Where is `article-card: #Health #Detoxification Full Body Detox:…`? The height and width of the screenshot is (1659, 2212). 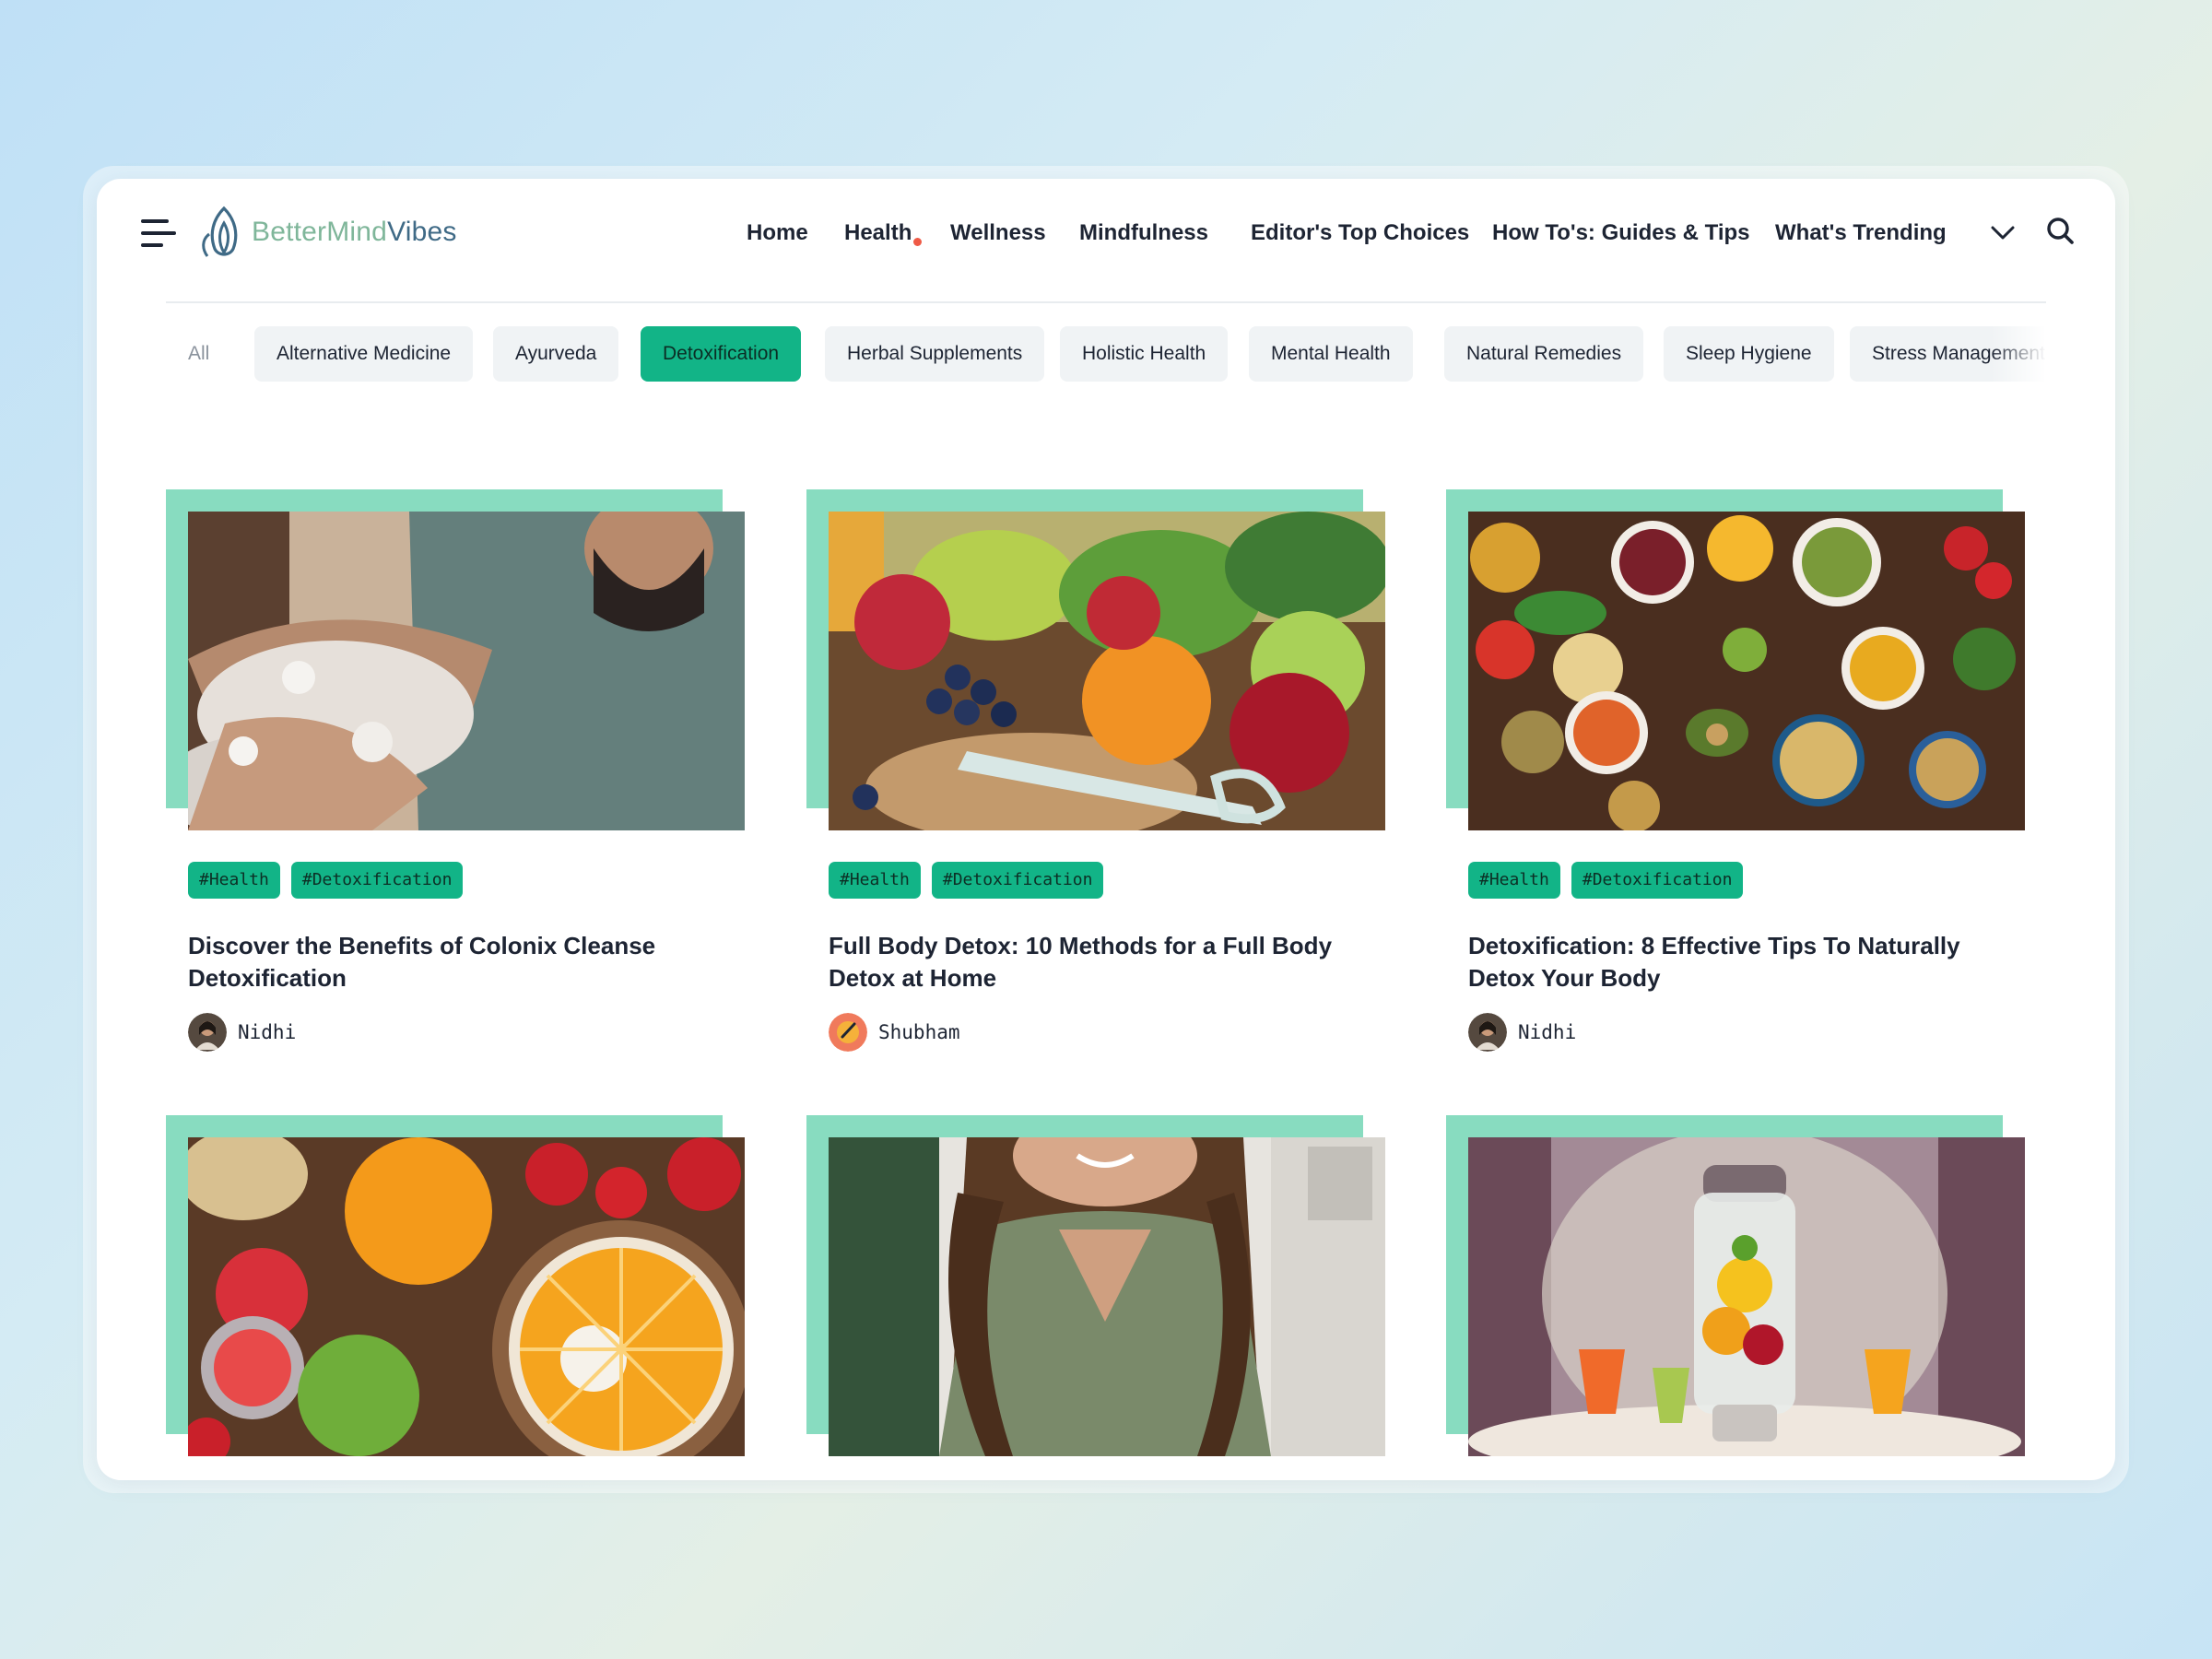 article-card: #Health #Detoxification Full Body Detox:… is located at coordinates (1096, 784).